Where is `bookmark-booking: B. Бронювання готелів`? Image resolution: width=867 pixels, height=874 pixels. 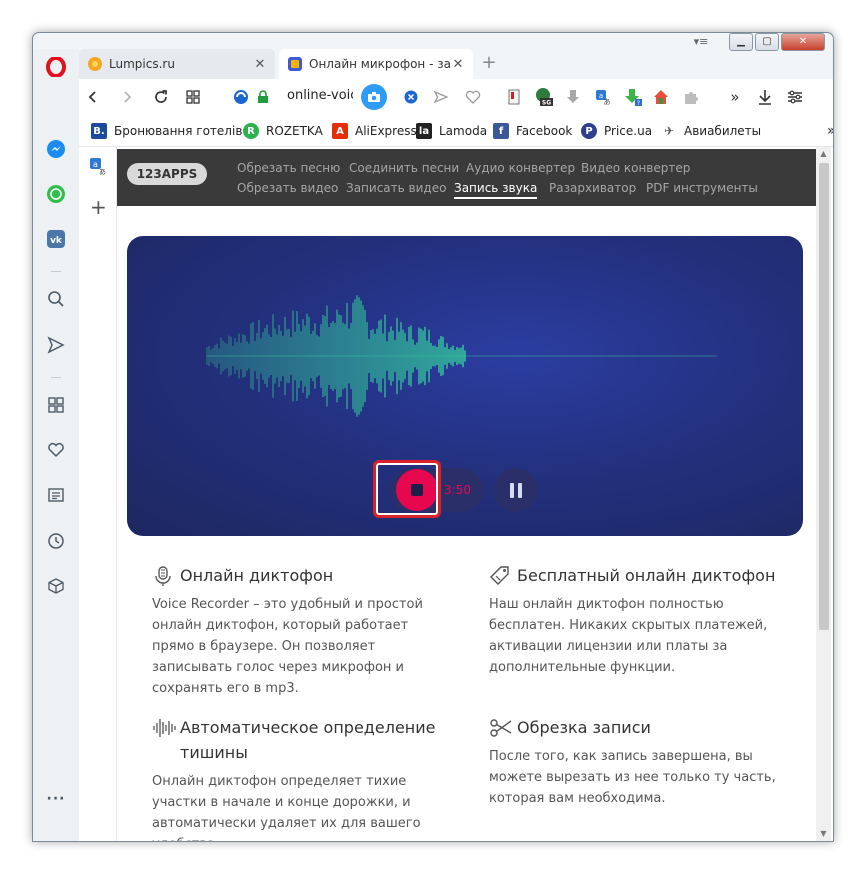 bookmark-booking: B. Бронювання готелів is located at coordinates (166, 131).